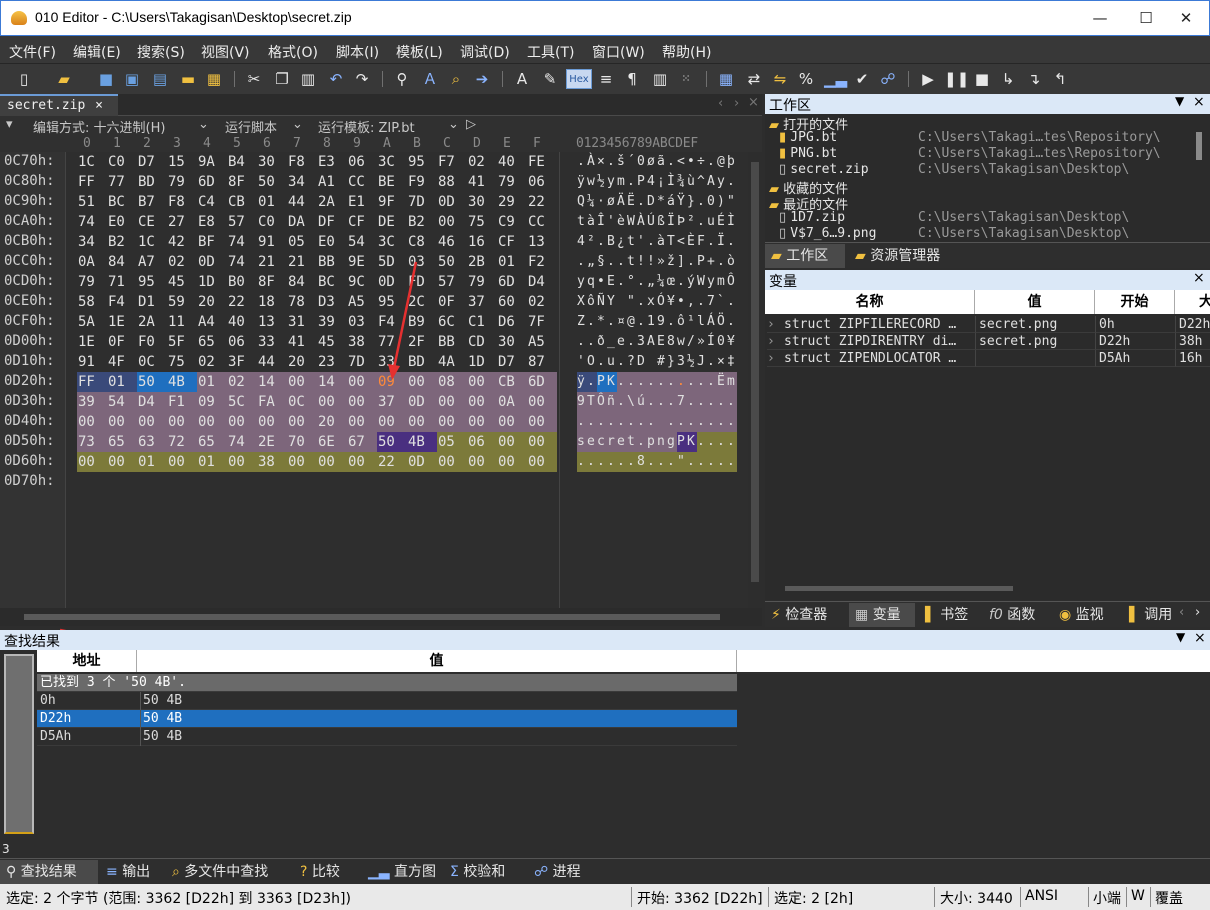 This screenshot has width=1210, height=910. What do you see at coordinates (808, 138) in the screenshot?
I see `workspace-item: ▮ JPG.bt` at bounding box center [808, 138].